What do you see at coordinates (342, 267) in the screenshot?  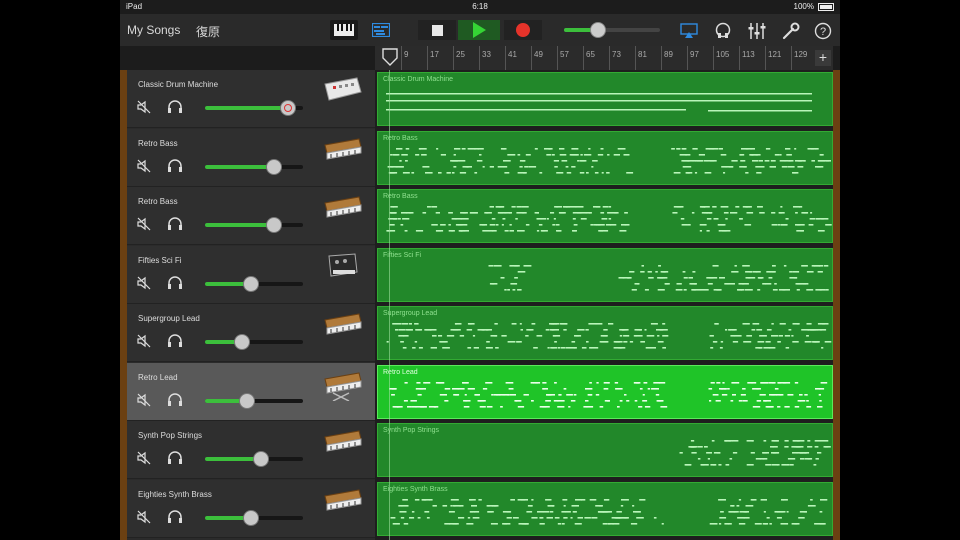 I see `scifi-synth-icon` at bounding box center [342, 267].